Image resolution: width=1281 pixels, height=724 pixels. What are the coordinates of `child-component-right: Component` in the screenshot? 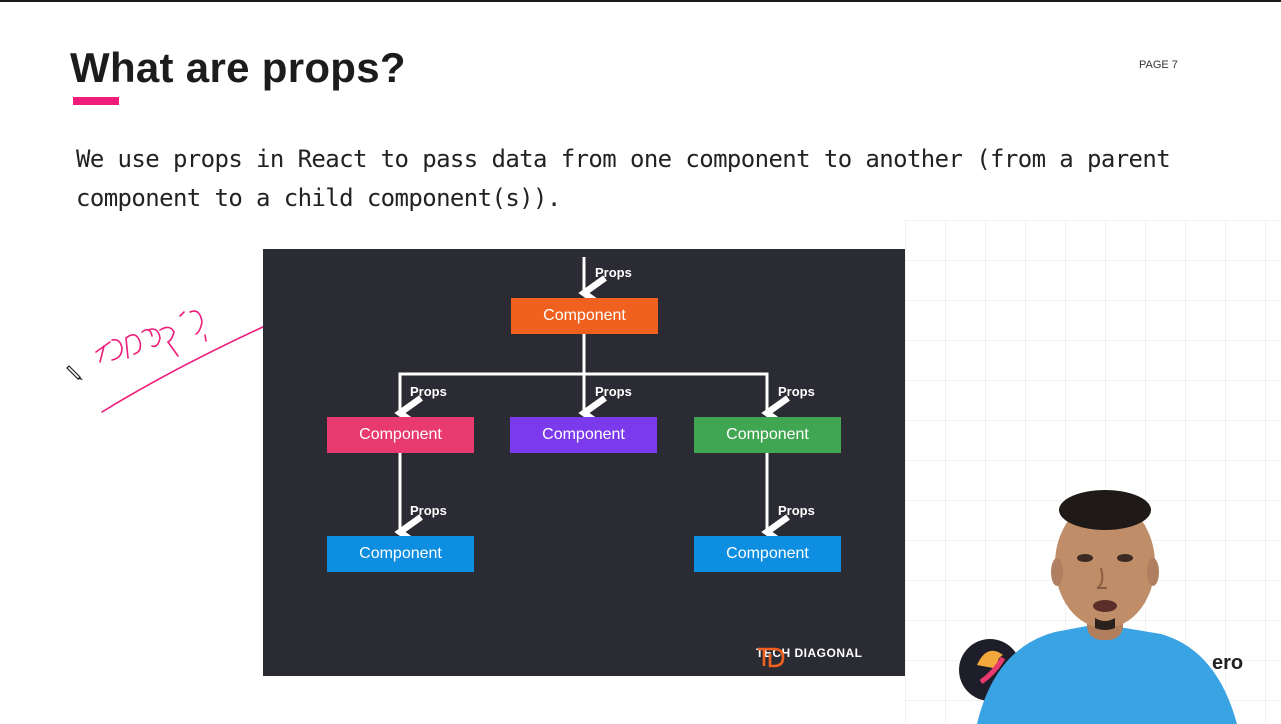 It's located at (767, 435).